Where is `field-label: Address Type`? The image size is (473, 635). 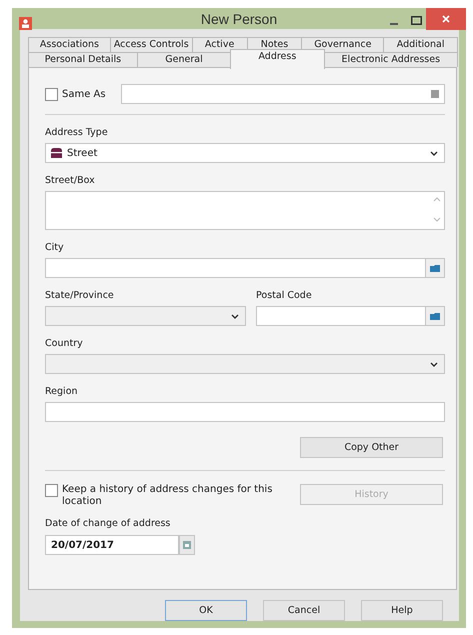 field-label: Address Type is located at coordinates (77, 132).